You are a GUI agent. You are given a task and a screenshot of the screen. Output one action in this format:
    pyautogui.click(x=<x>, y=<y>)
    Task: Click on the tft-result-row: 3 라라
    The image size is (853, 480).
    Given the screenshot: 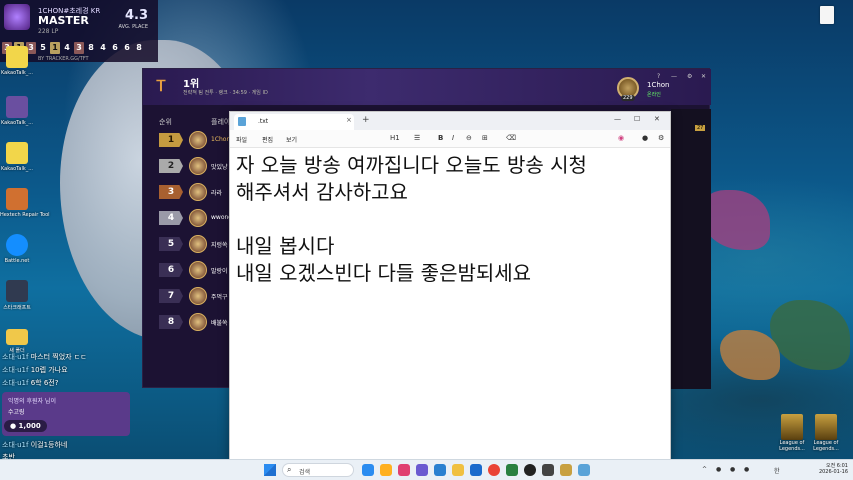 What is the action you would take?
    pyautogui.click(x=194, y=192)
    